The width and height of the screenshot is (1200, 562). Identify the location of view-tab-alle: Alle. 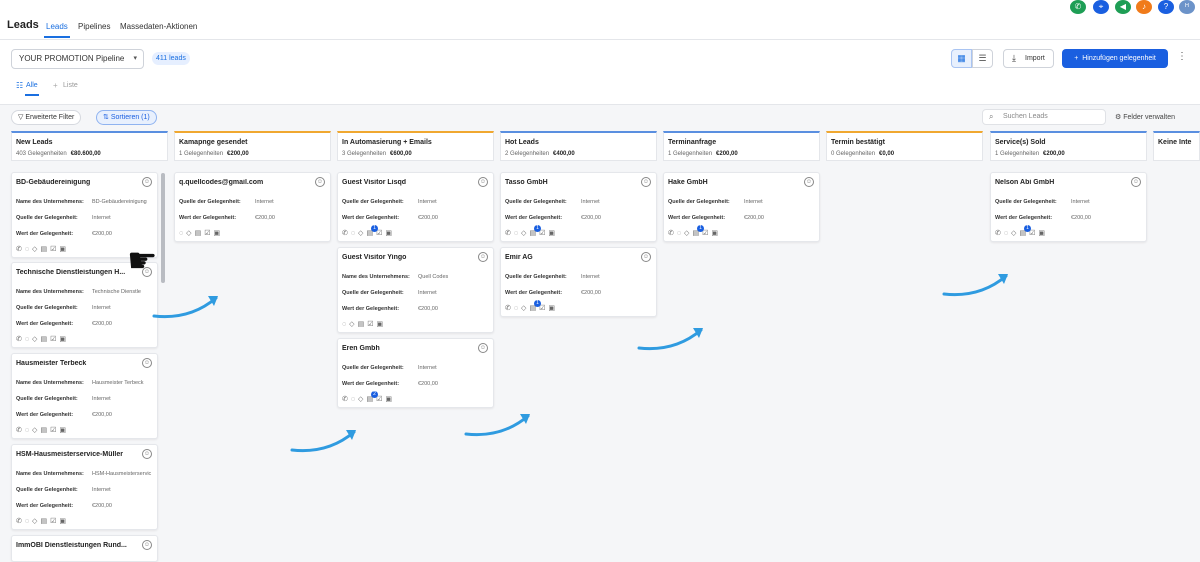
(32, 89).